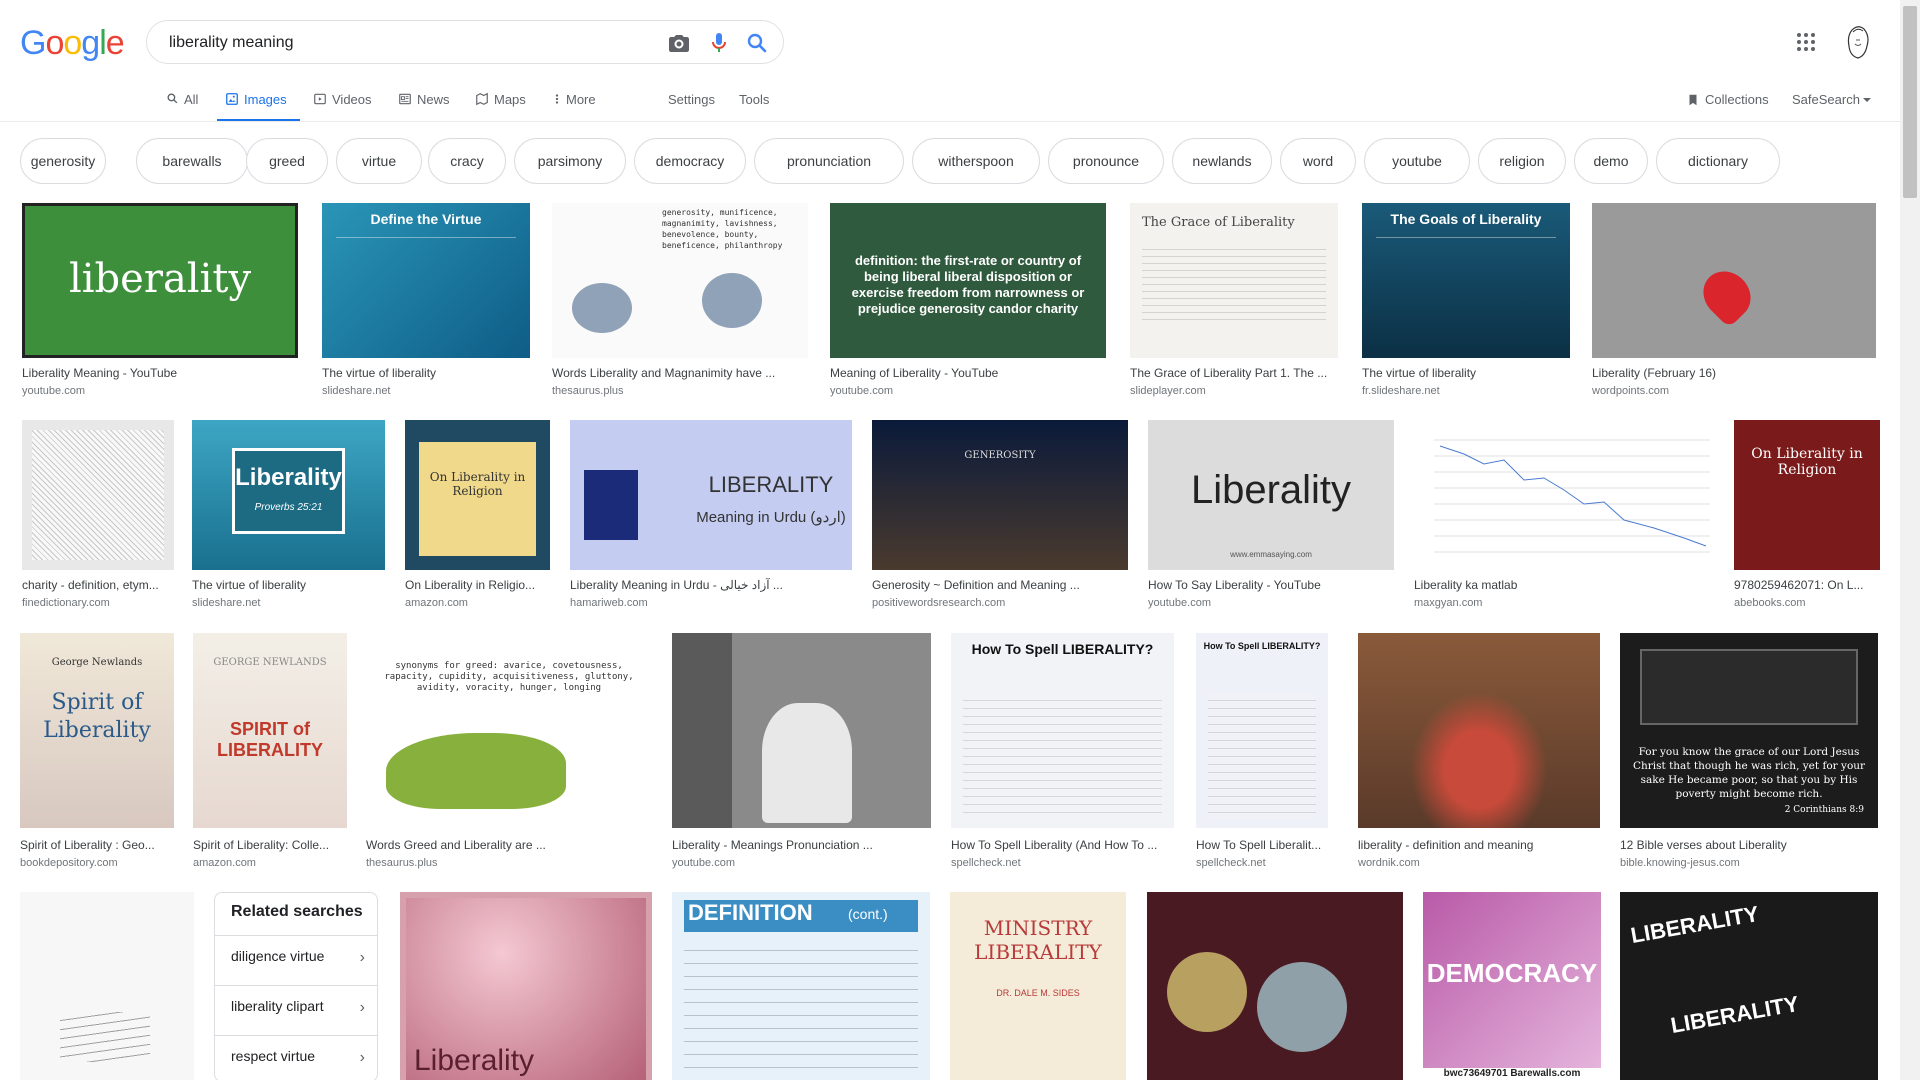 Image resolution: width=1920 pixels, height=1080 pixels. I want to click on tab-more: More, so click(574, 104).